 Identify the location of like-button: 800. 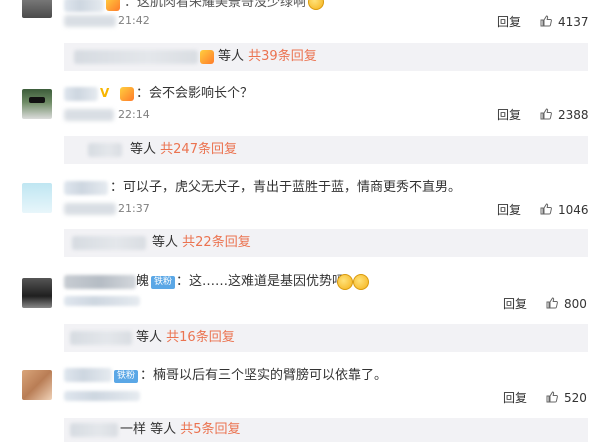
(566, 304).